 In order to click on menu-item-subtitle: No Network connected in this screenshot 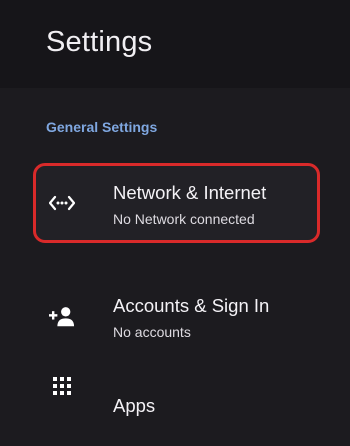, I will do `click(184, 219)`.